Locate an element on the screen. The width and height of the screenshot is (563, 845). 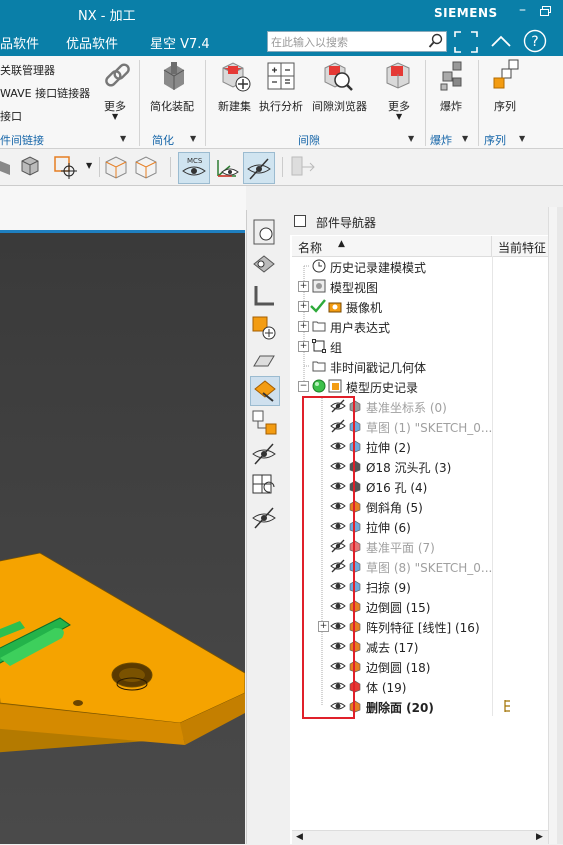
workspace-gap is located at coordinates (123, 208).